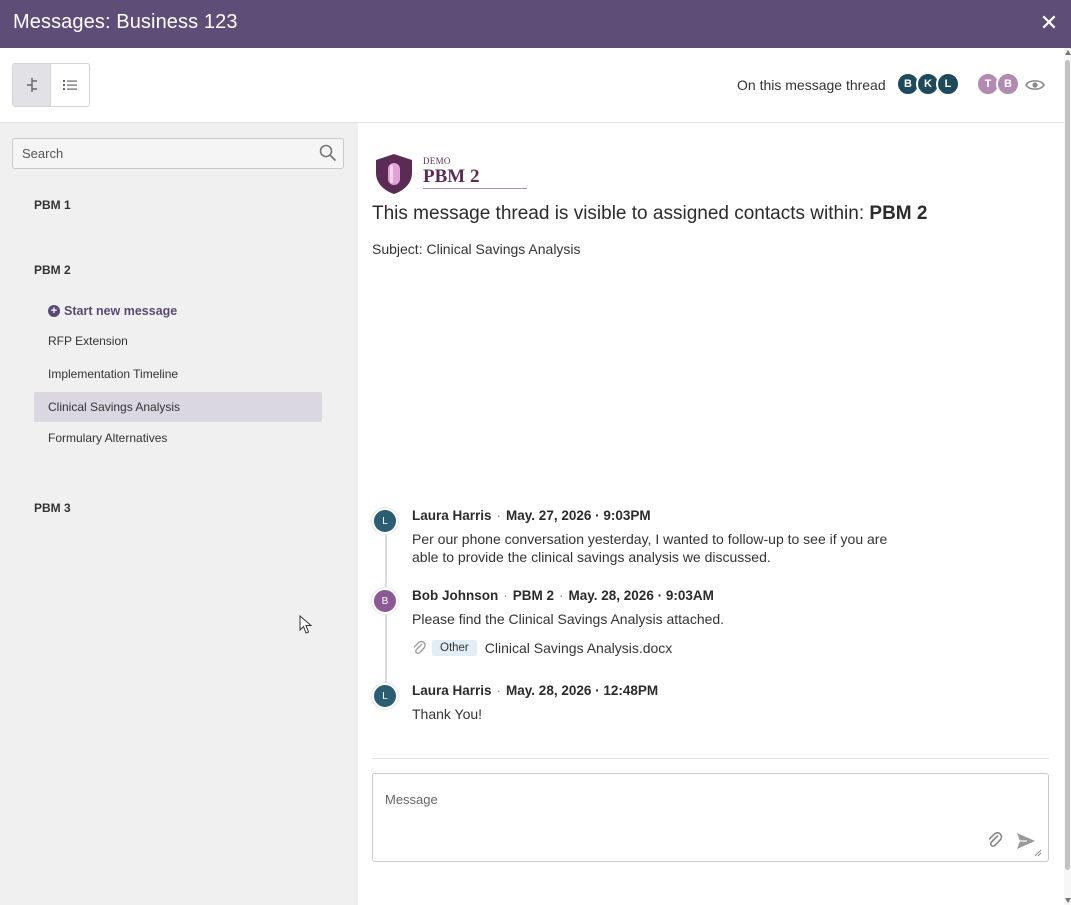 The height and width of the screenshot is (905, 1071). I want to click on start-new-message-label: Start new message, so click(121, 311).